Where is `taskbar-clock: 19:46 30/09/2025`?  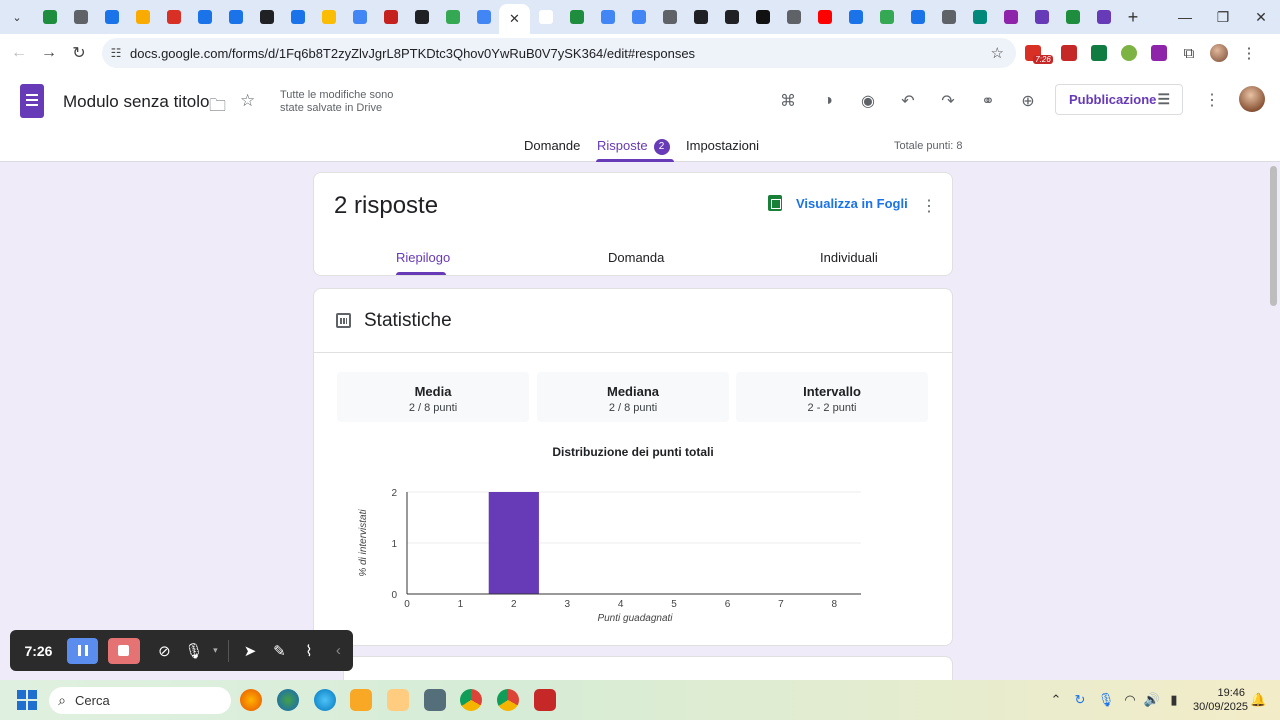
taskbar-clock: 19:46 30/09/2025 is located at coordinates (1220, 700).